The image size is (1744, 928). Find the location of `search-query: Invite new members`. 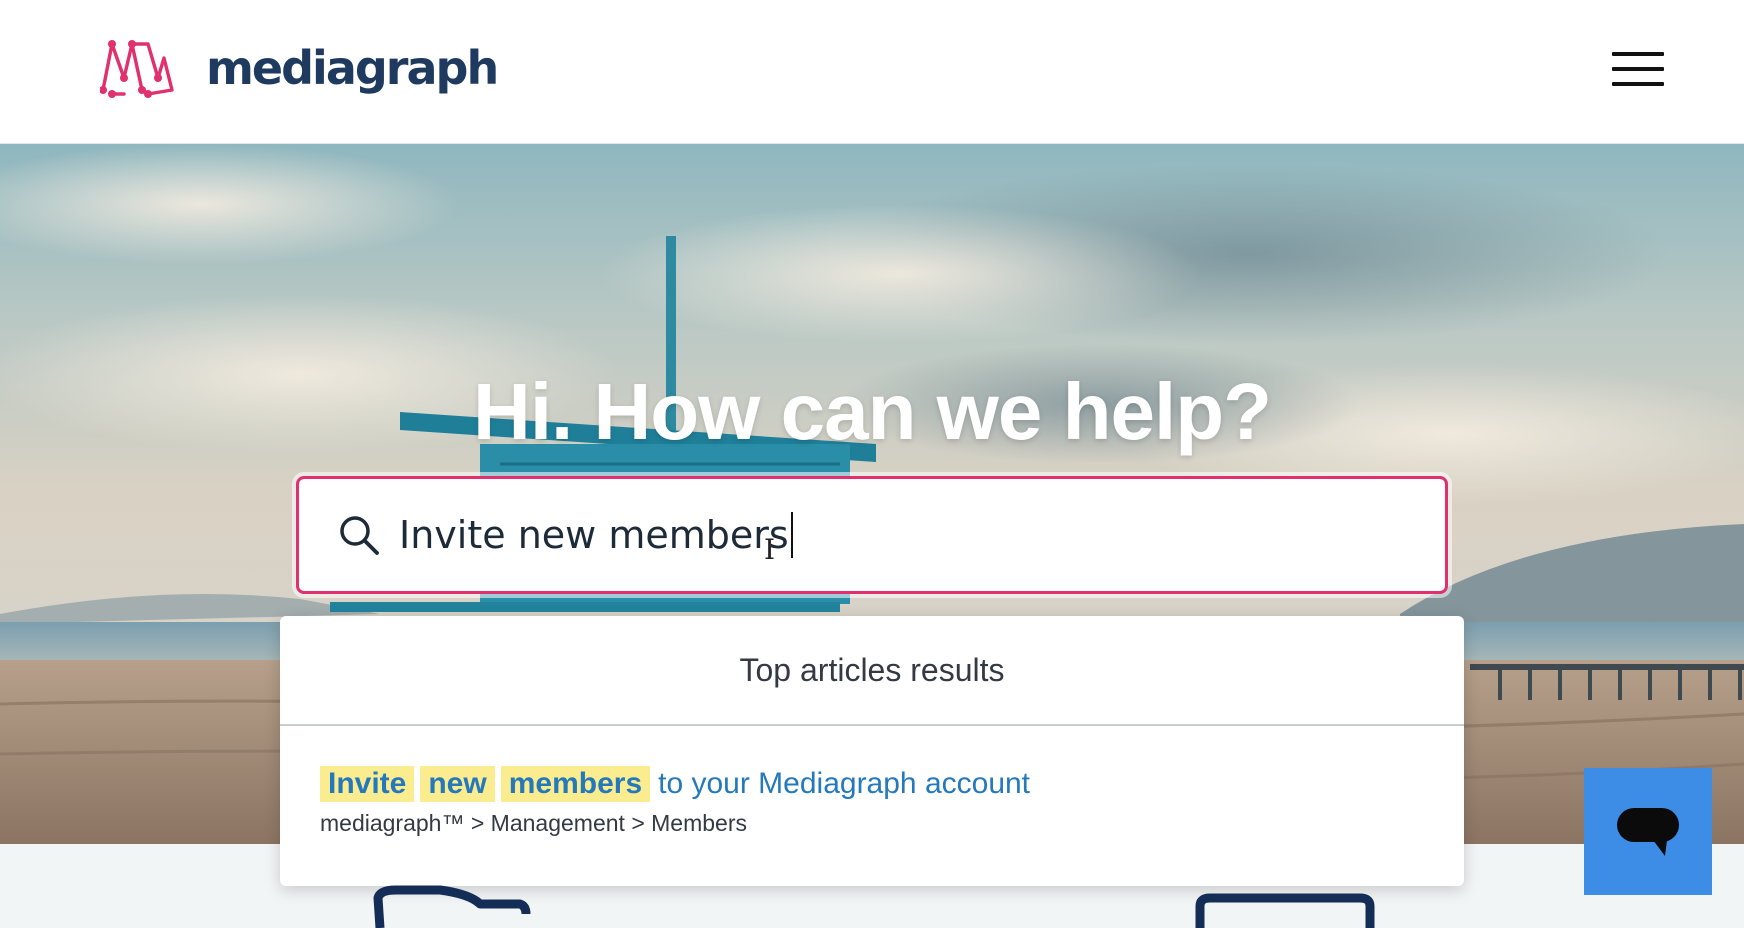

search-query: Invite new members is located at coordinates (594, 535).